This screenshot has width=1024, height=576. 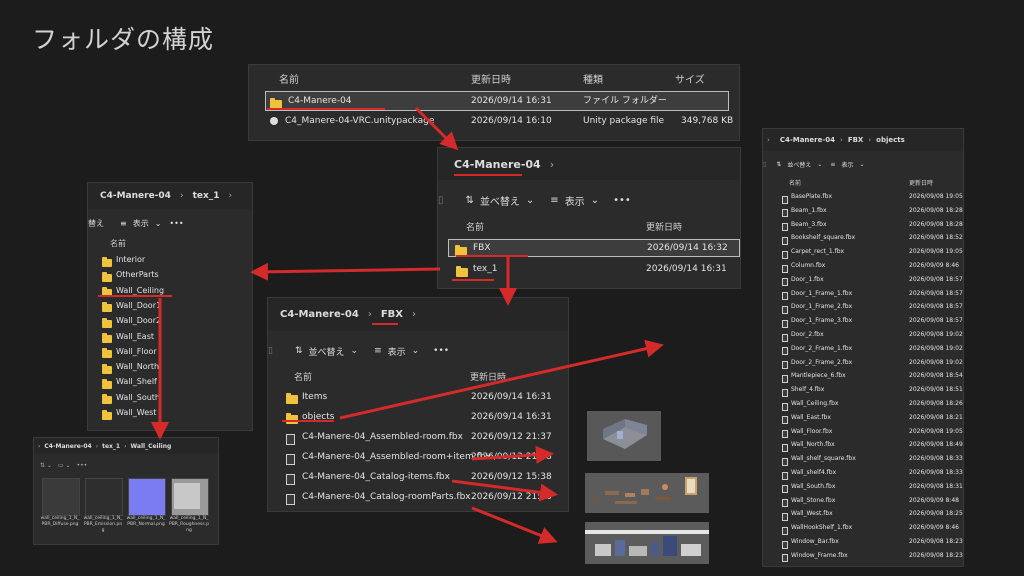 I want to click on arrow-roomparts-to-preview, so click(x=514, y=525).